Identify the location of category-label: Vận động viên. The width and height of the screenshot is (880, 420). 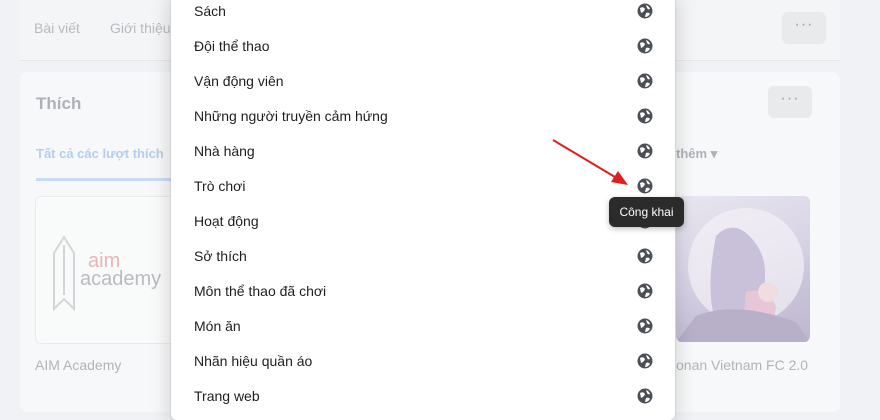
(239, 81).